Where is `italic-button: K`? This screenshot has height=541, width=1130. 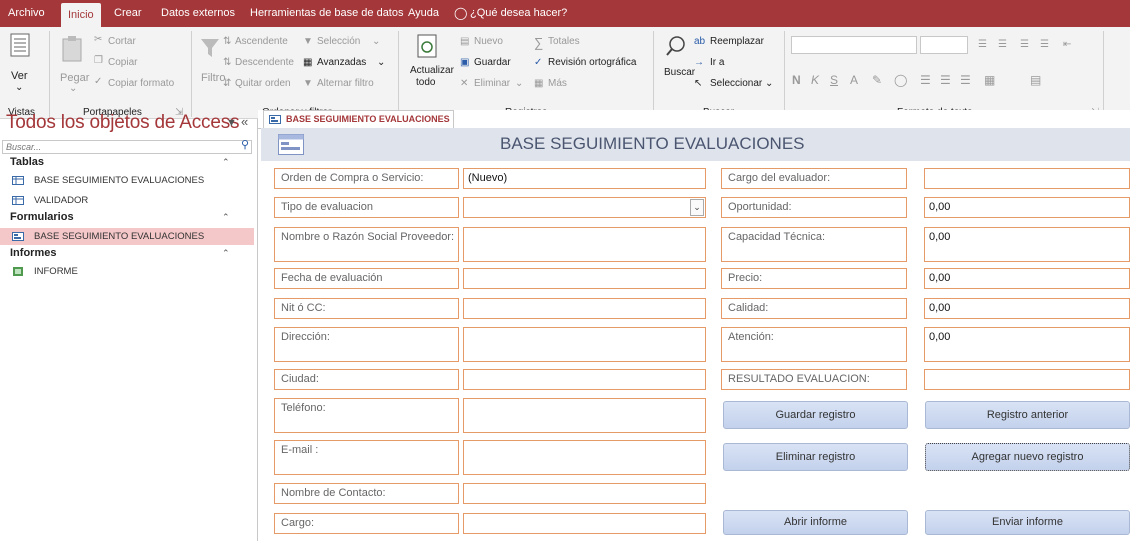
italic-button: K is located at coordinates (815, 80).